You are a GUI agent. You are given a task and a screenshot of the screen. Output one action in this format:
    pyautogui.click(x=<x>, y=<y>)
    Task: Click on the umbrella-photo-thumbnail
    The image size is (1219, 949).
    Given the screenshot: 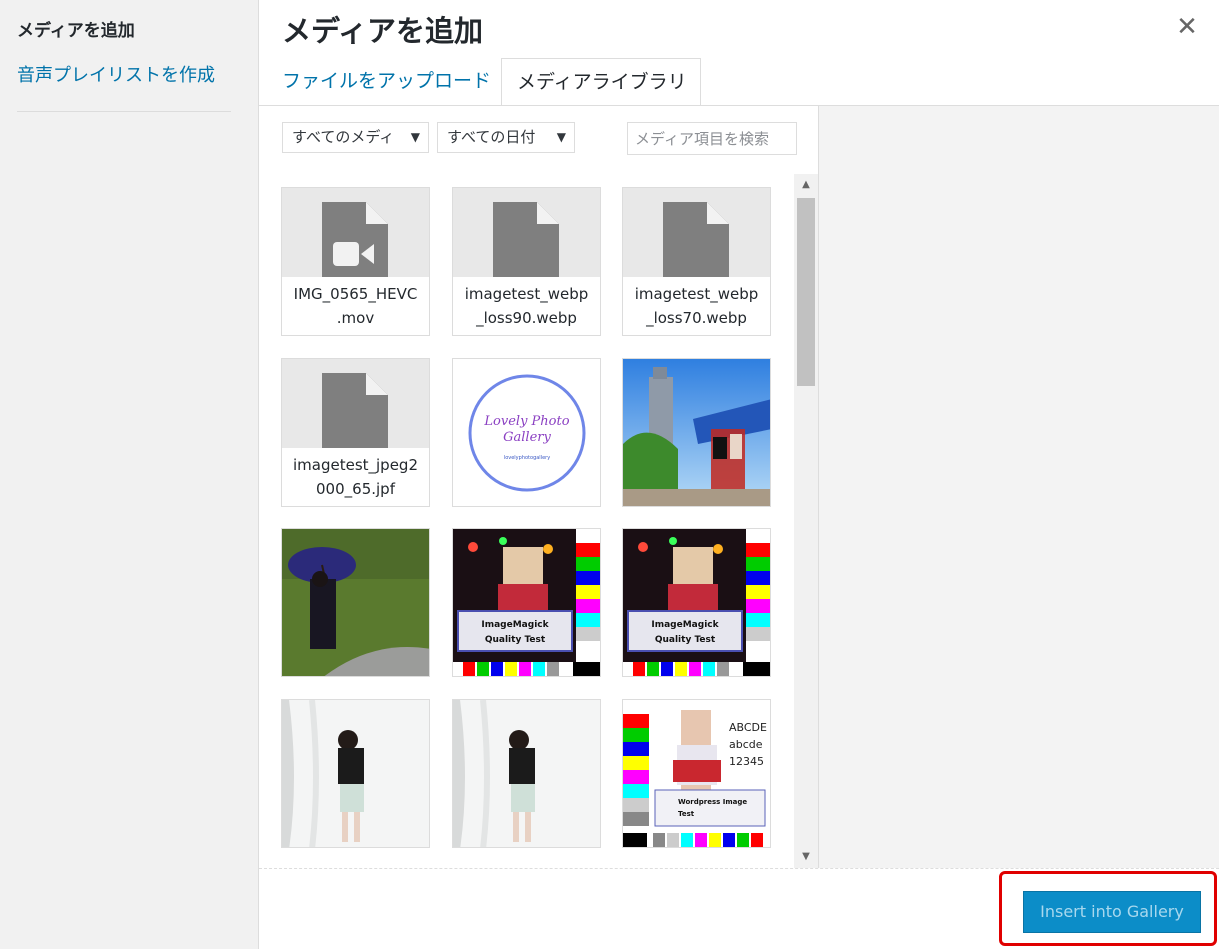 What is the action you would take?
    pyautogui.click(x=355, y=602)
    